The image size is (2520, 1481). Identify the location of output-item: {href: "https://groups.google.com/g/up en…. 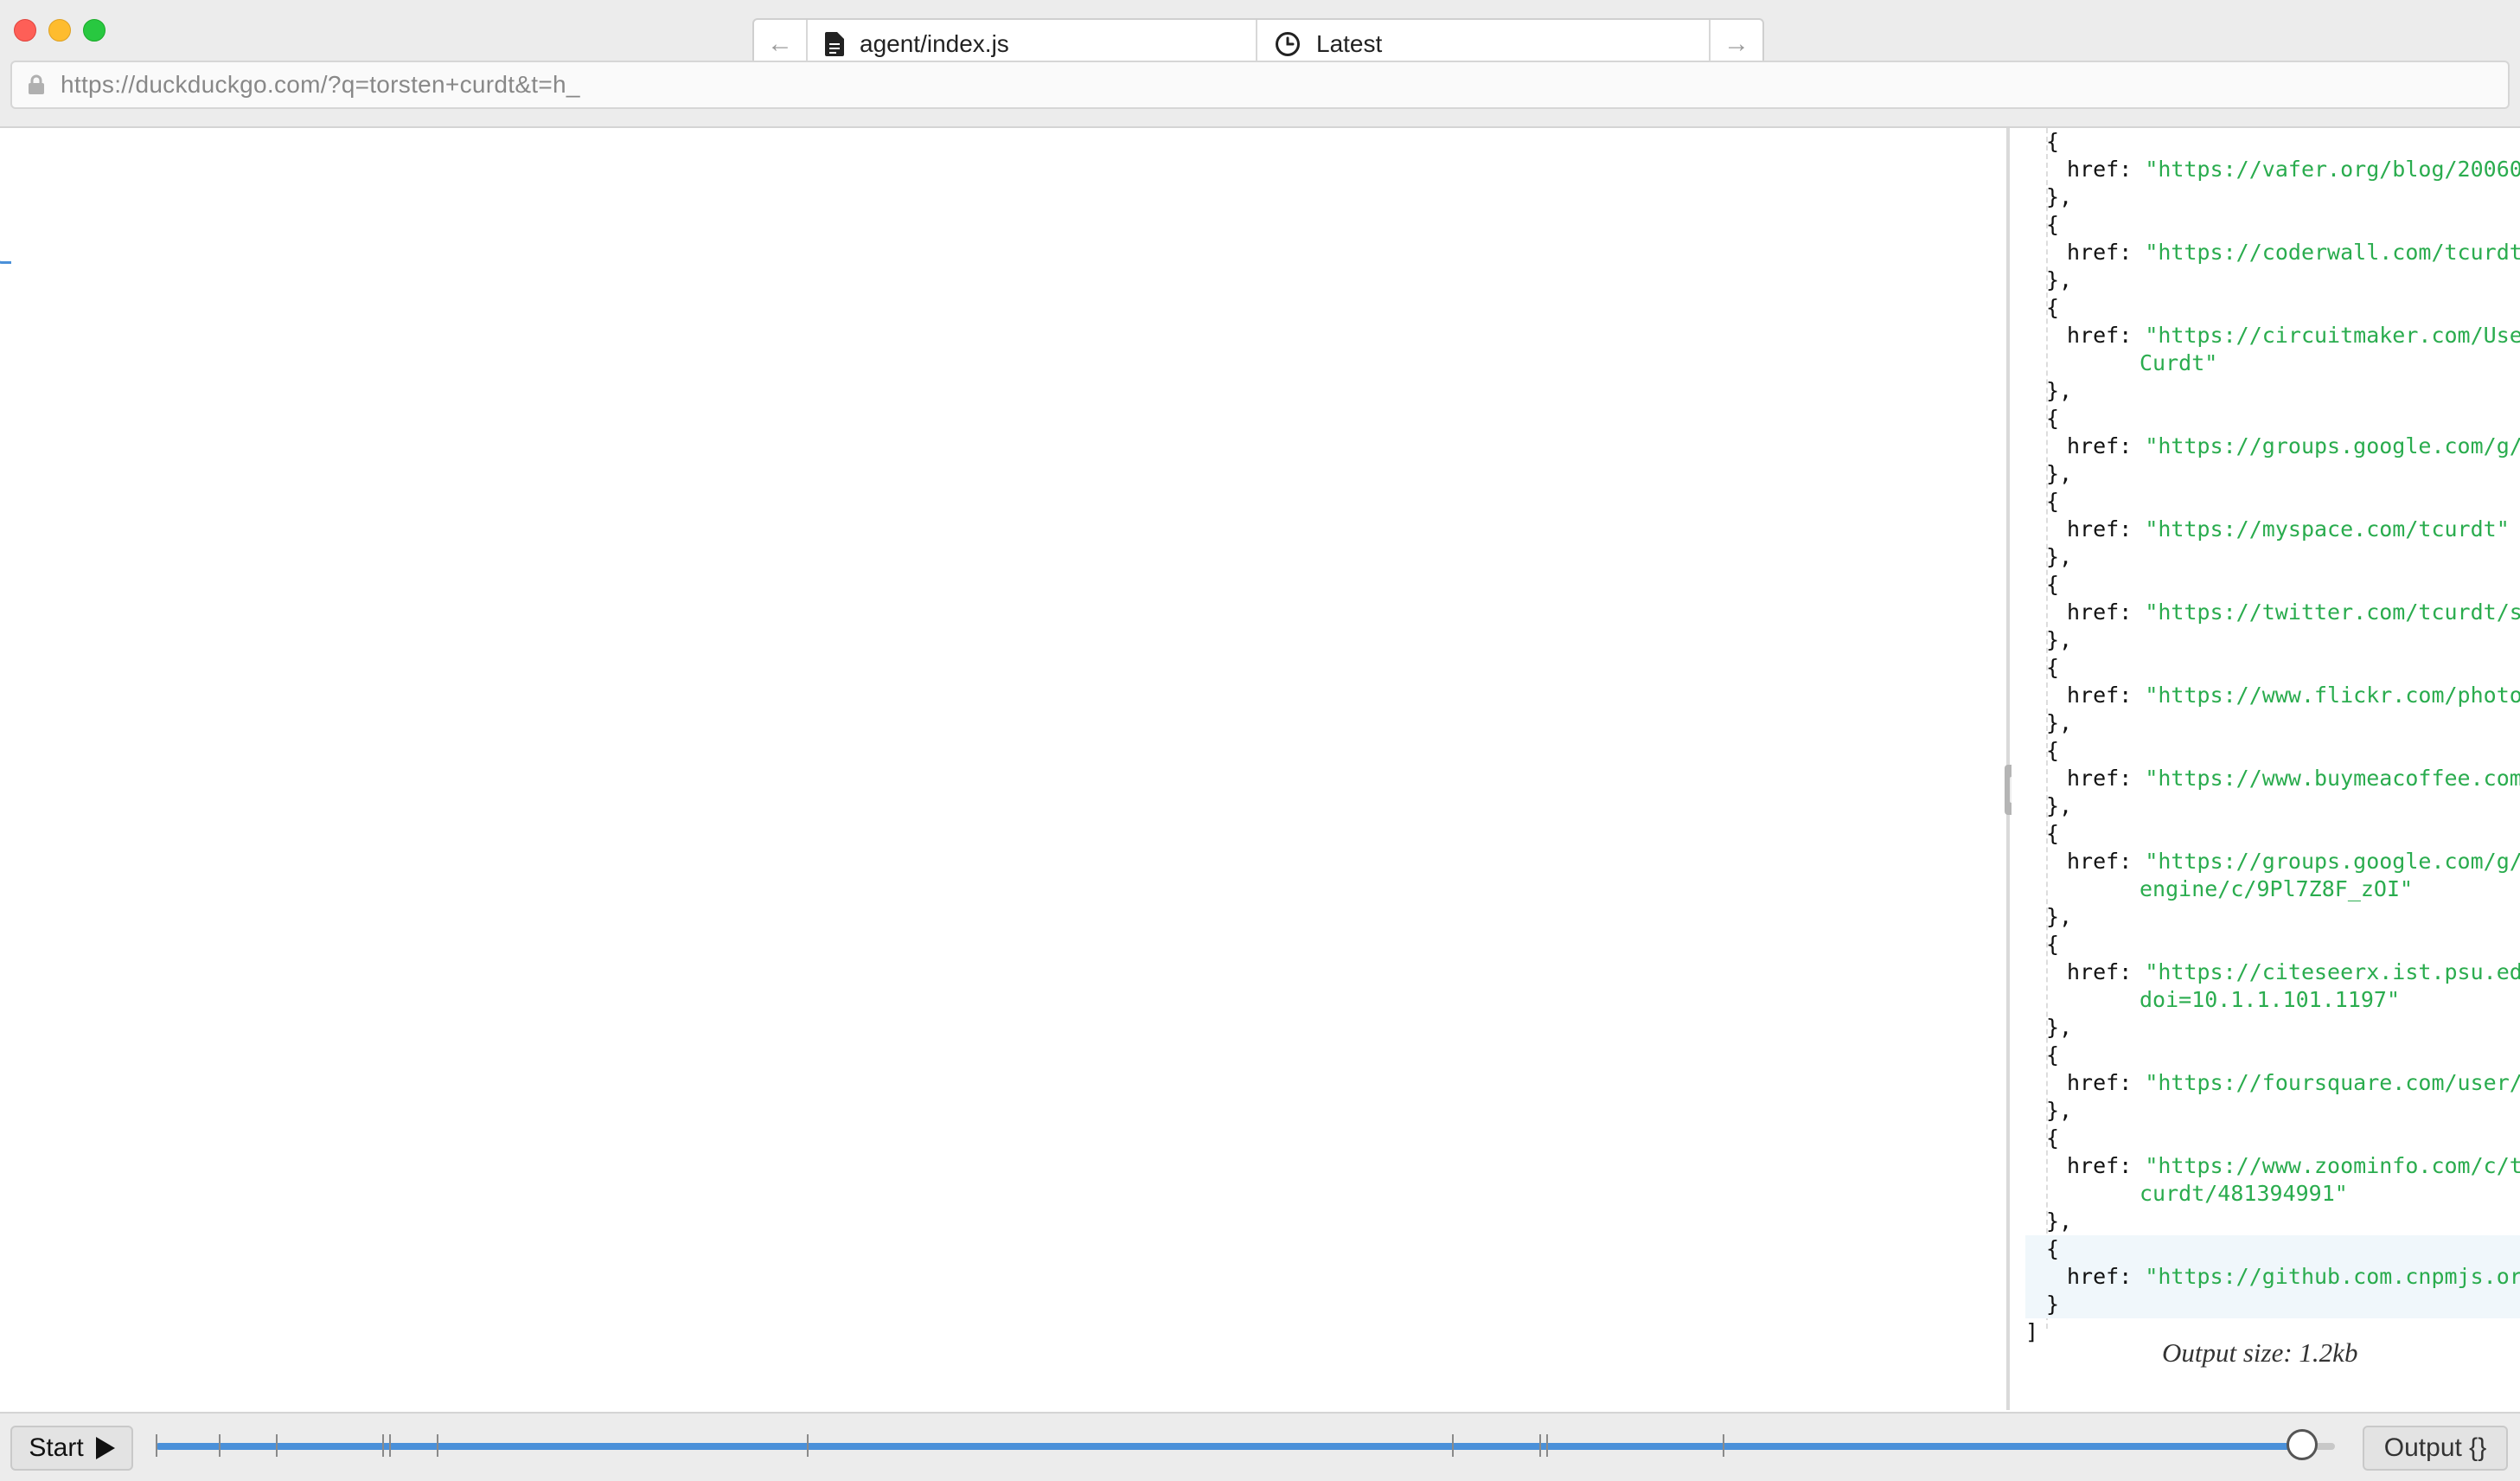
(2272, 875).